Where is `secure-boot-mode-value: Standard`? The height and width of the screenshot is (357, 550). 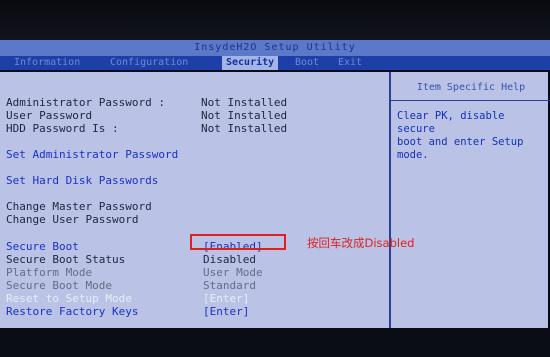
secure-boot-mode-value: Standard is located at coordinates (229, 285).